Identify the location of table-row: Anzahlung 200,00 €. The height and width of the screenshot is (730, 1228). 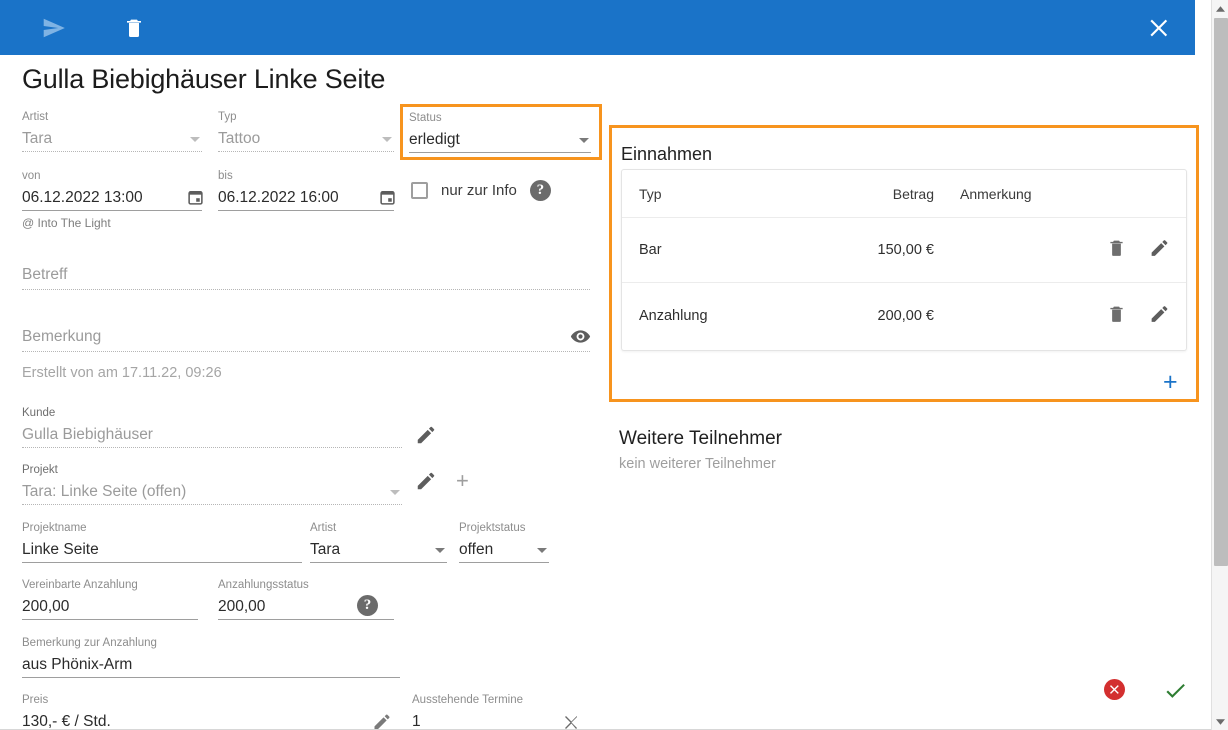
(904, 315).